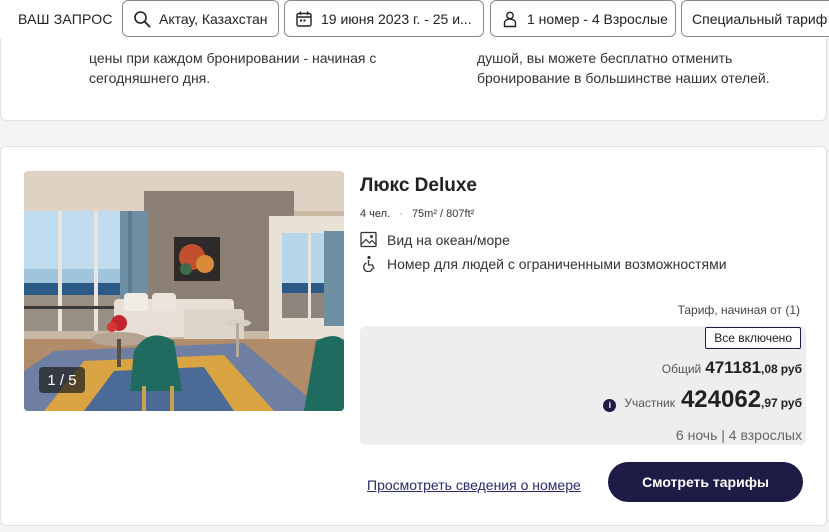 This screenshot has width=829, height=532. I want to click on info-icon: i, so click(610, 405).